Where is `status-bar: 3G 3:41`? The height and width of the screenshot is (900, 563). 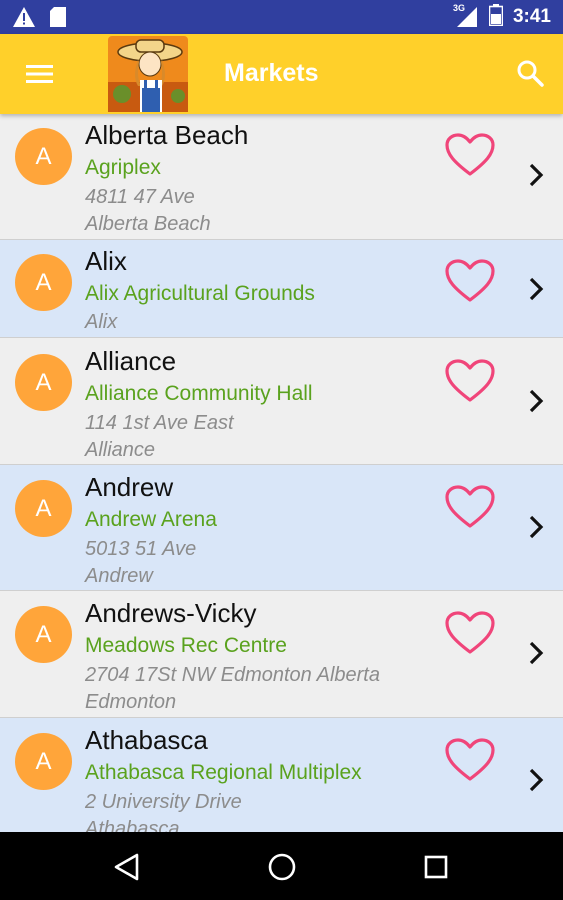
status-bar: 3G 3:41 is located at coordinates (281, 17).